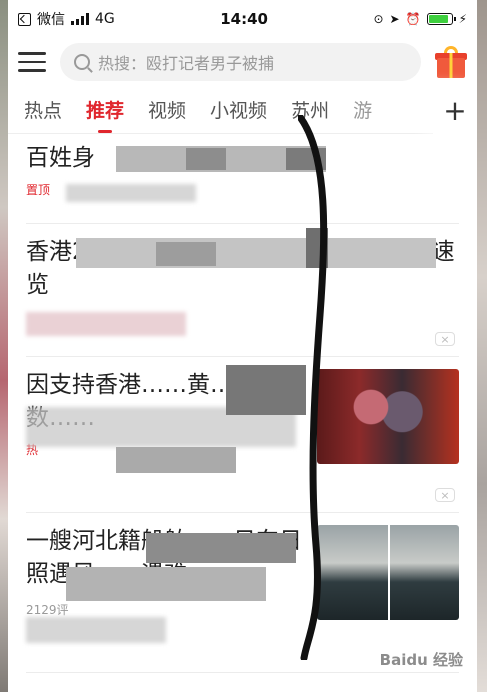  Describe the element at coordinates (43, 109) in the screenshot. I see `tab-hot: 热点` at that location.